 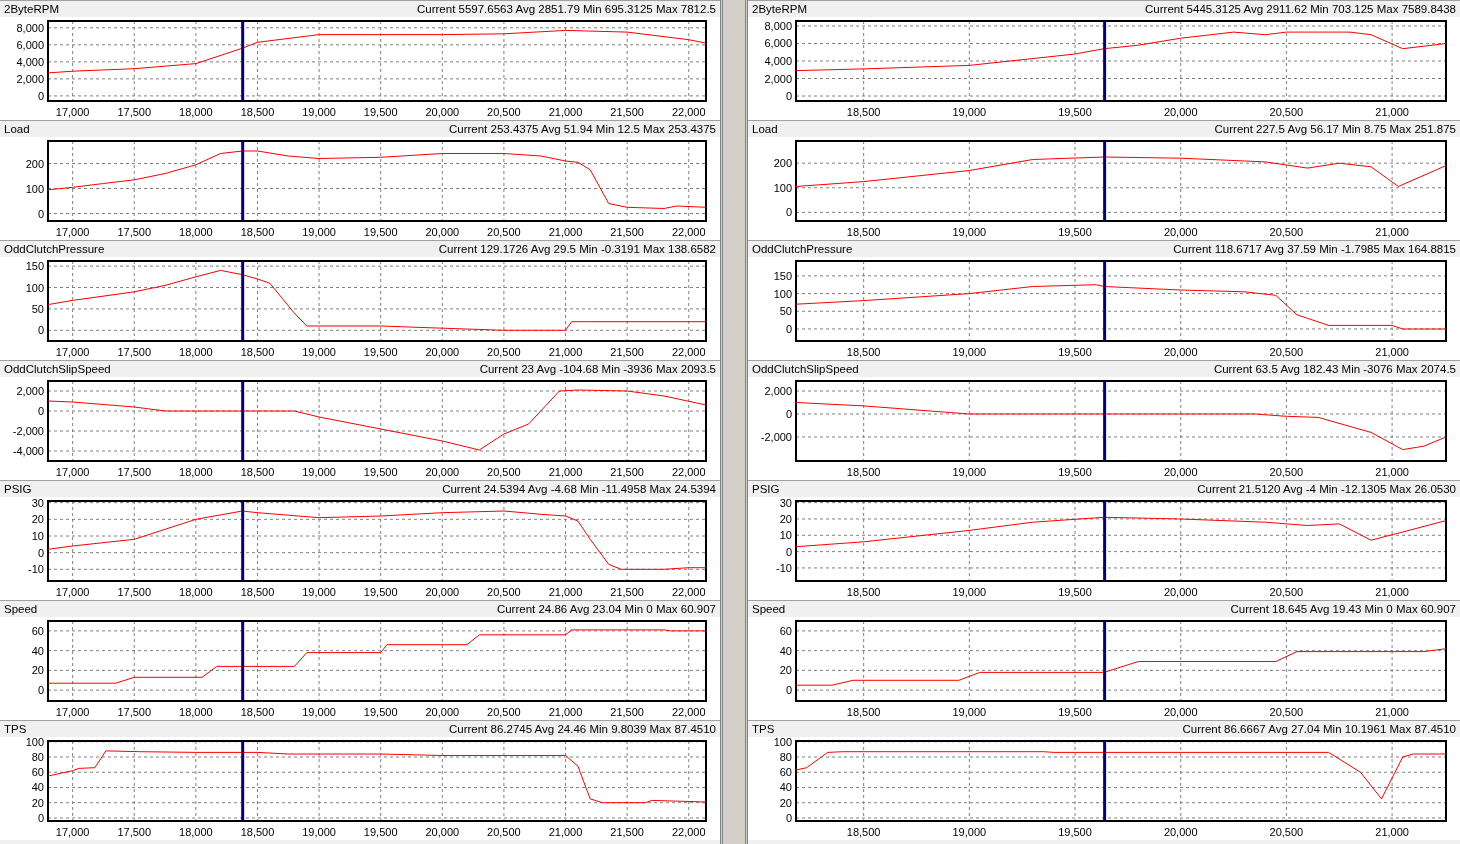 What do you see at coordinates (72, 472) in the screenshot?
I see `axis-tick-label: 17,000` at bounding box center [72, 472].